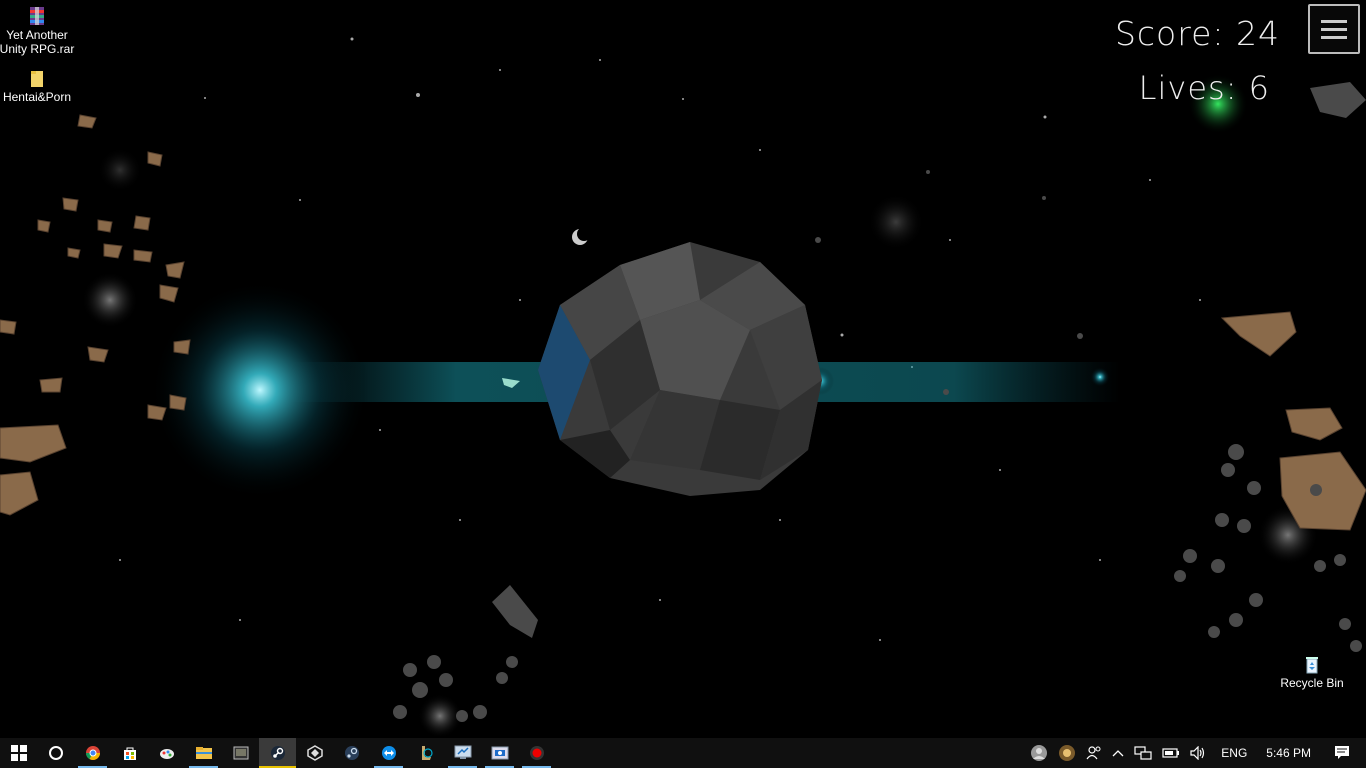 This screenshot has height=768, width=1366. What do you see at coordinates (1288, 753) in the screenshot?
I see `tray-clock: 5:46 PM` at bounding box center [1288, 753].